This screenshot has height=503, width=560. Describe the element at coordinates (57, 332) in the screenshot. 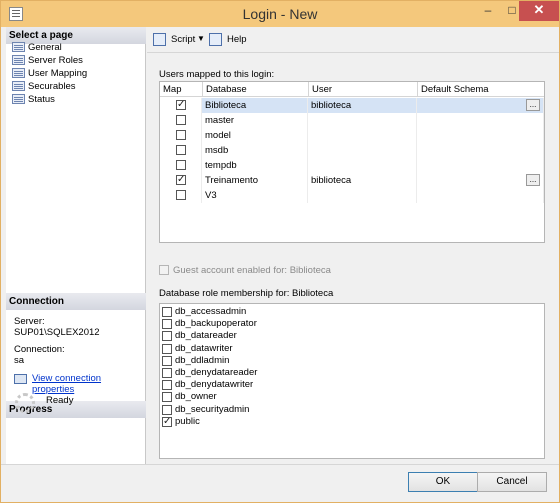

I see `server-value: SUP01\SQLEX2012` at that location.